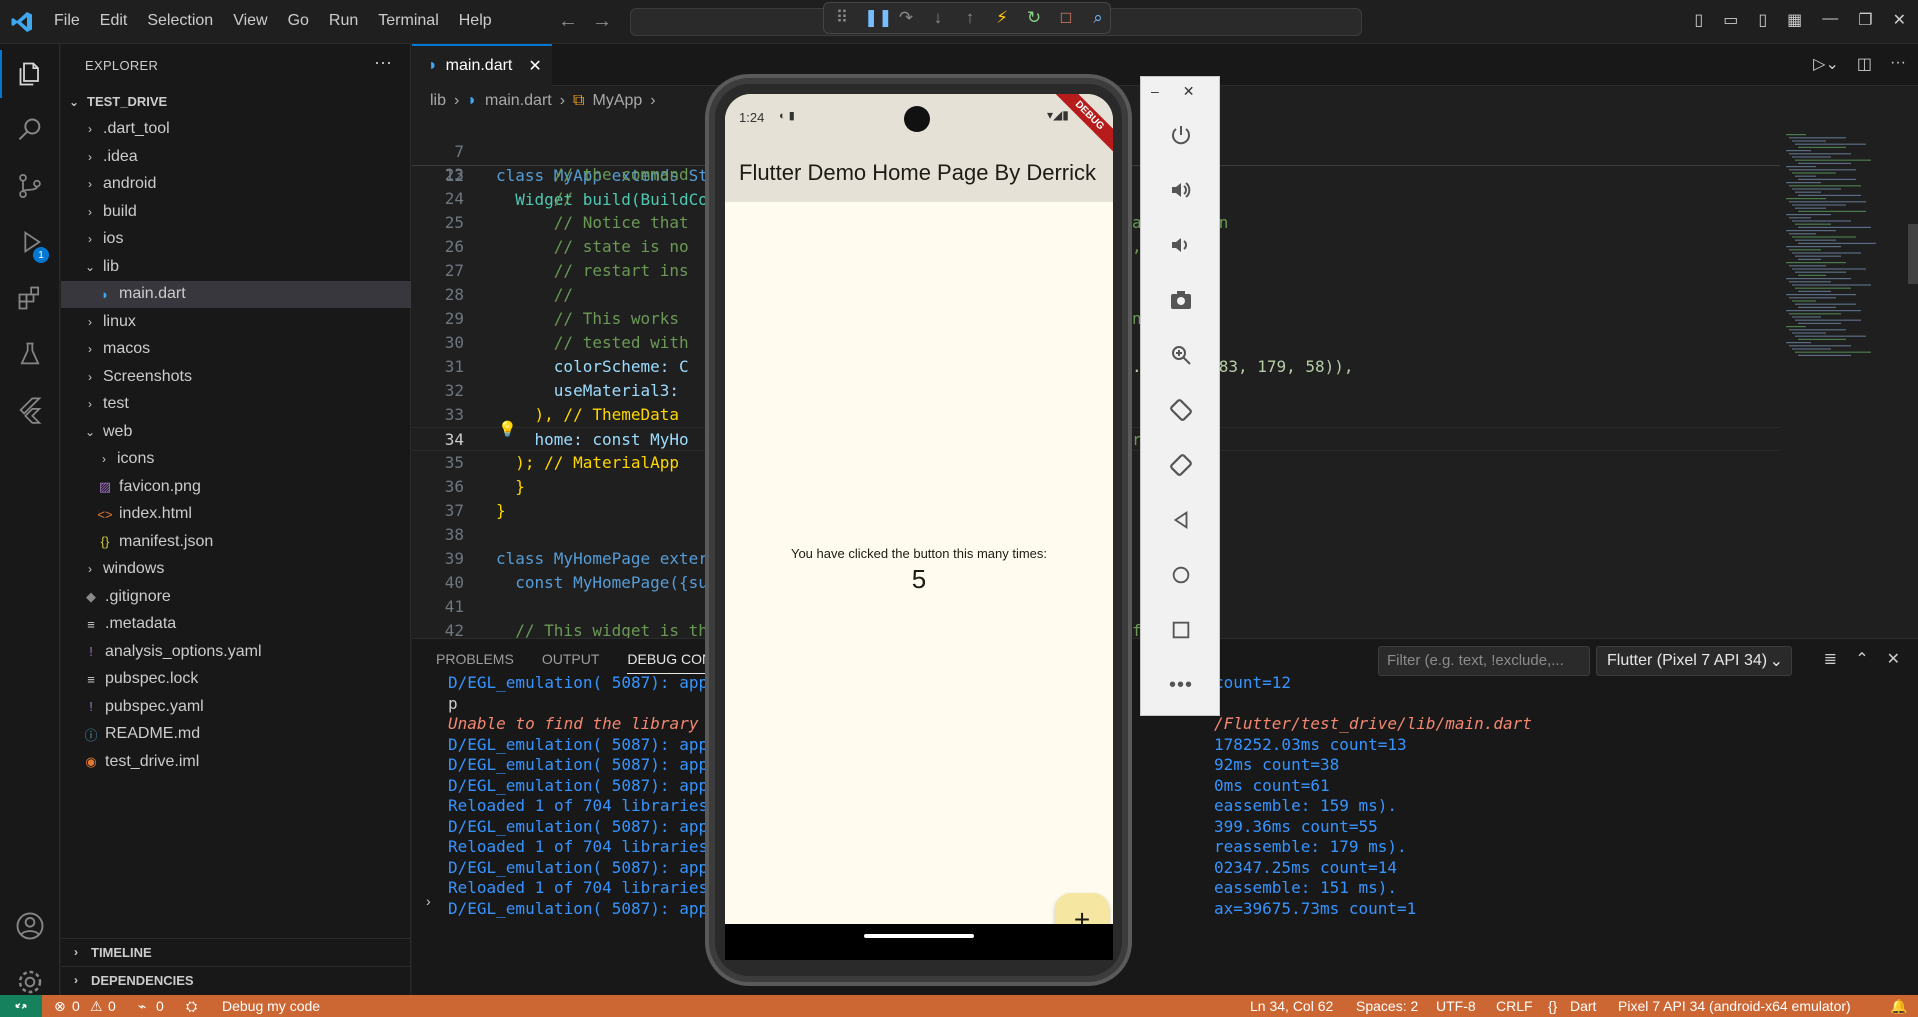  What do you see at coordinates (30, 926) in the screenshot?
I see `account-icon` at bounding box center [30, 926].